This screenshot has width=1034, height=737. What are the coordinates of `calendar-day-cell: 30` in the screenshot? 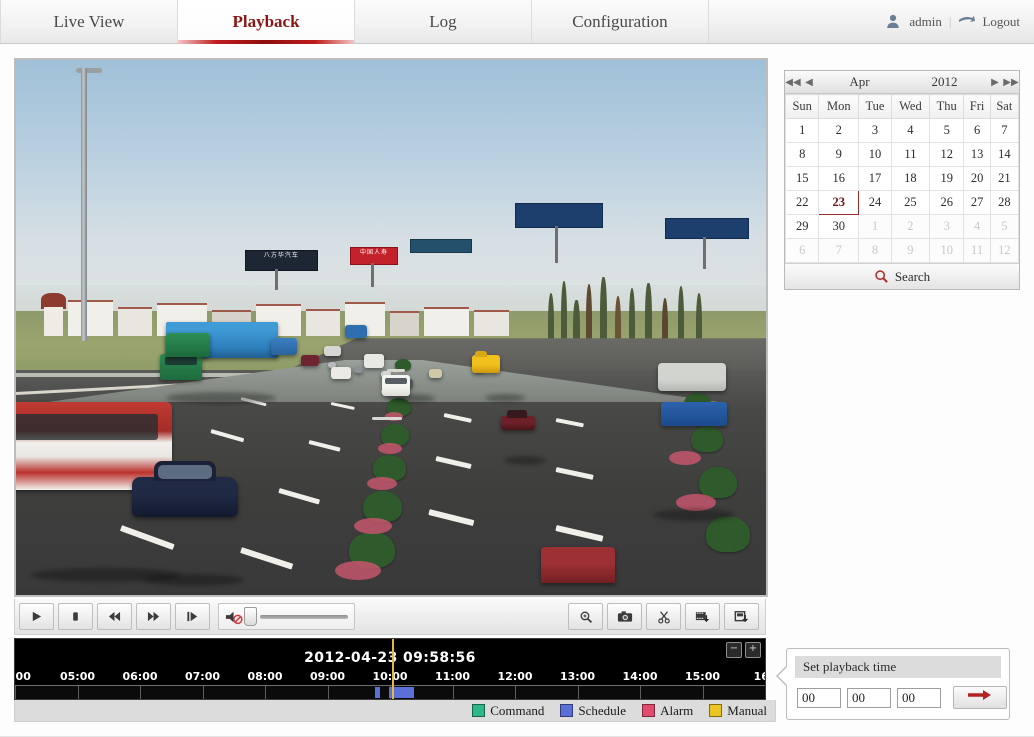 It's located at (839, 226).